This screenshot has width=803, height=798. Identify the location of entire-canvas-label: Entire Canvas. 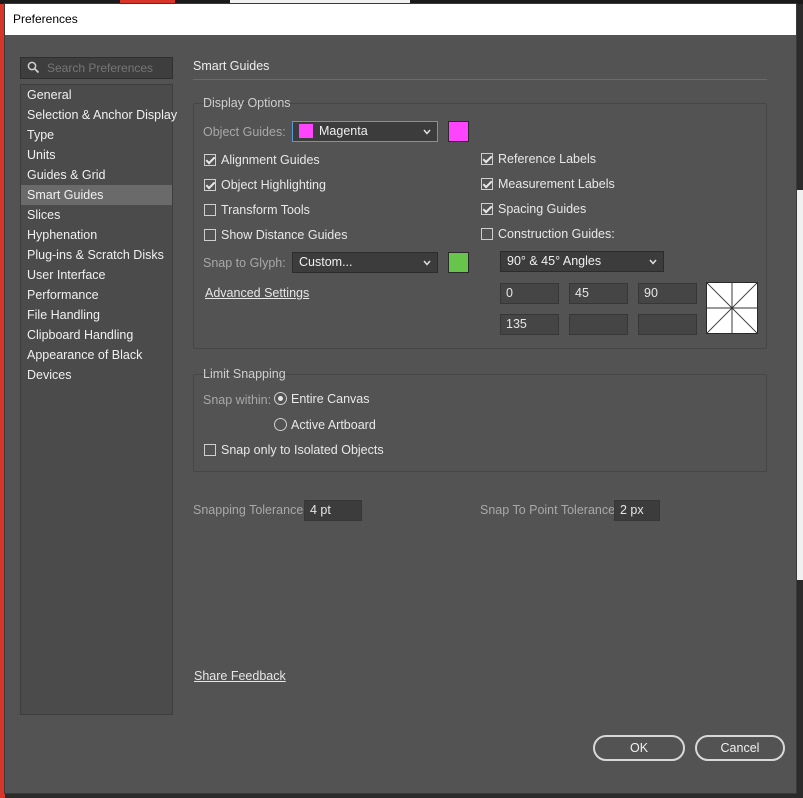
(330, 399).